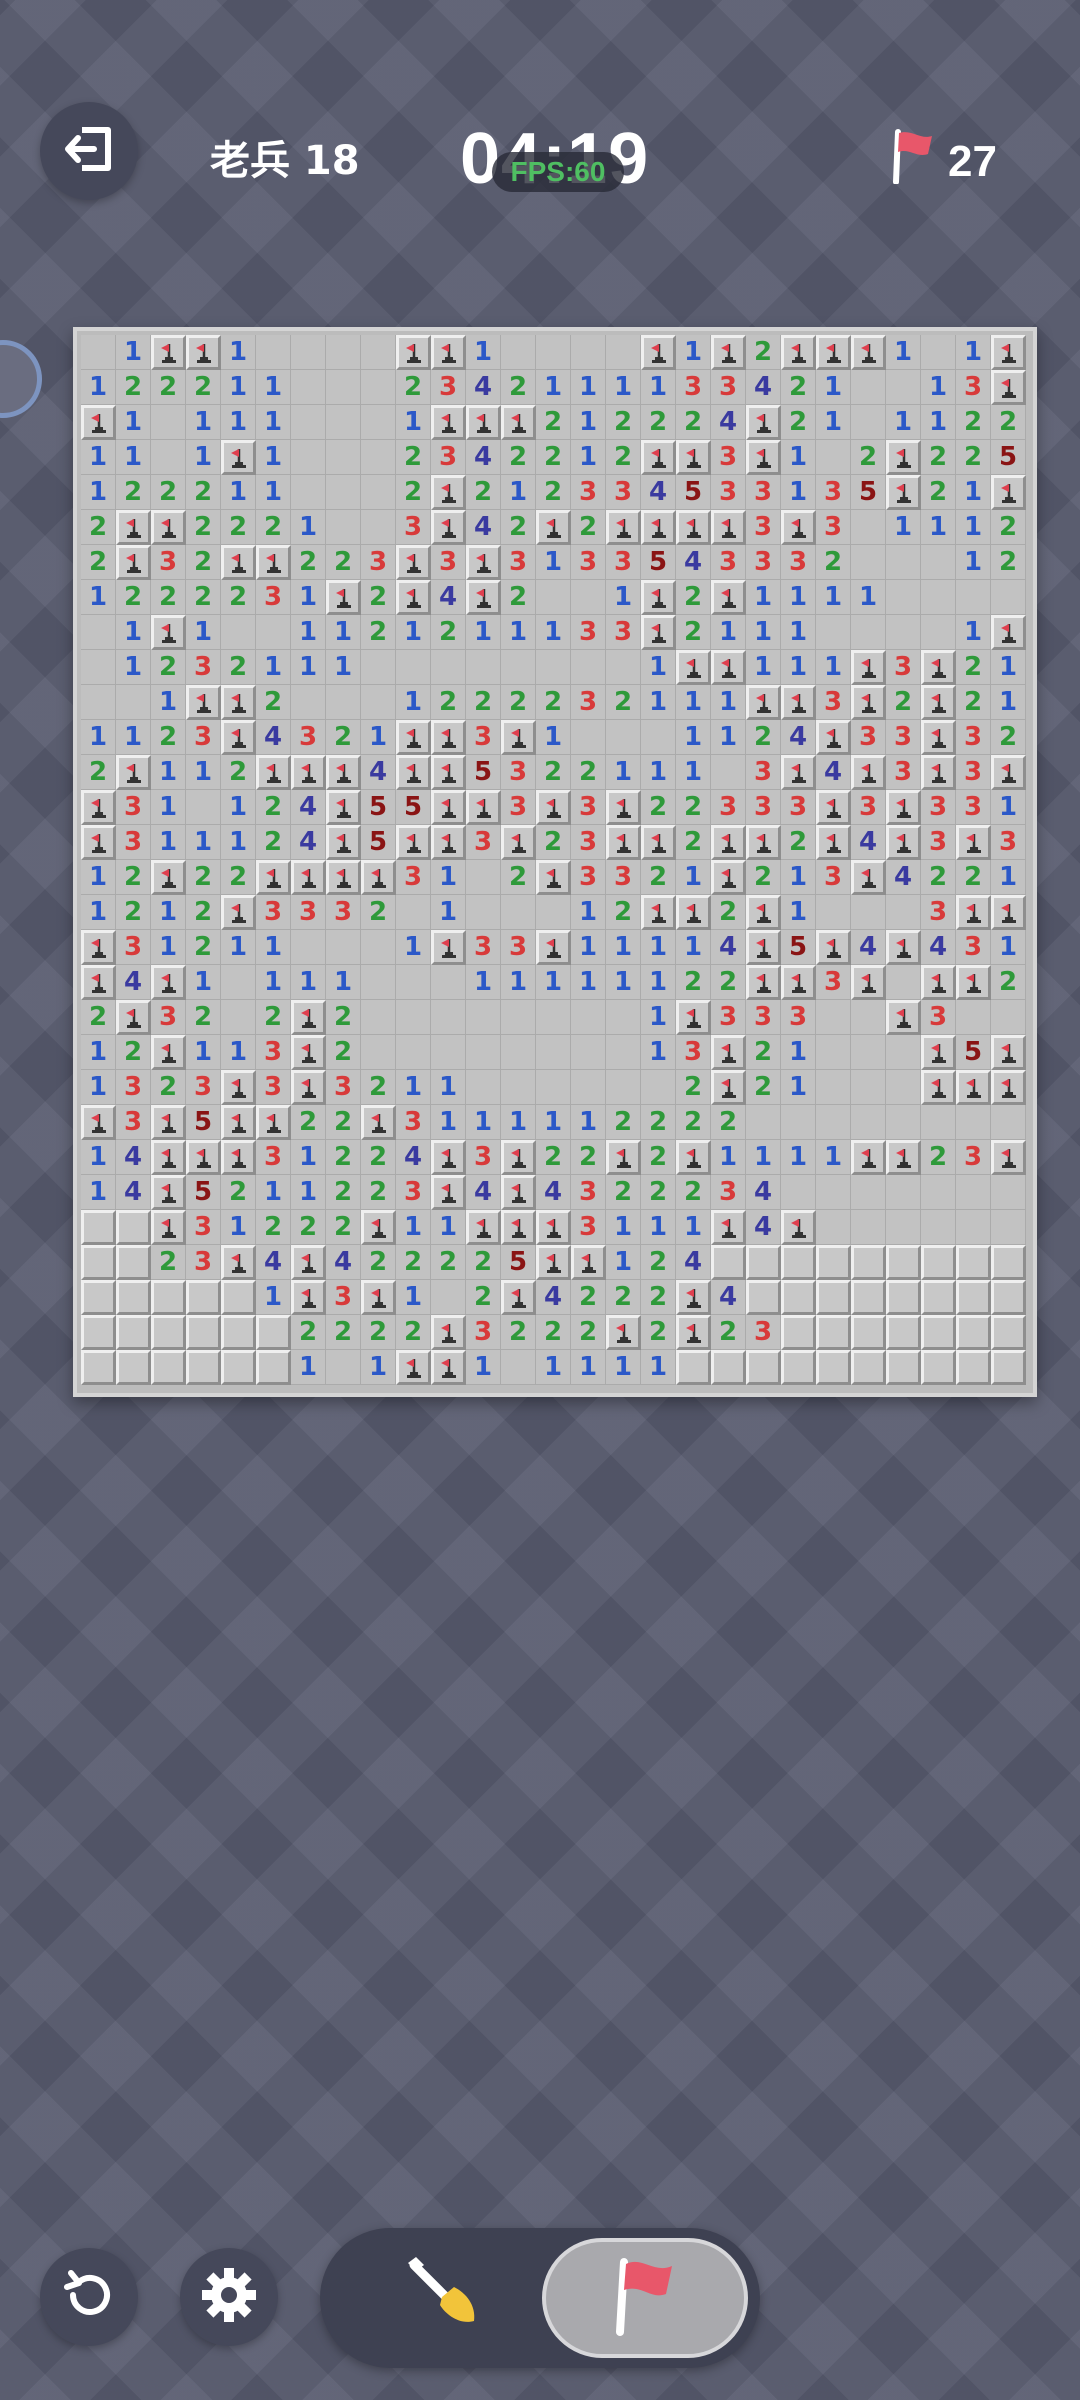 The width and height of the screenshot is (1080, 2400). Describe the element at coordinates (89, 151) in the screenshot. I see `exit-button` at that location.